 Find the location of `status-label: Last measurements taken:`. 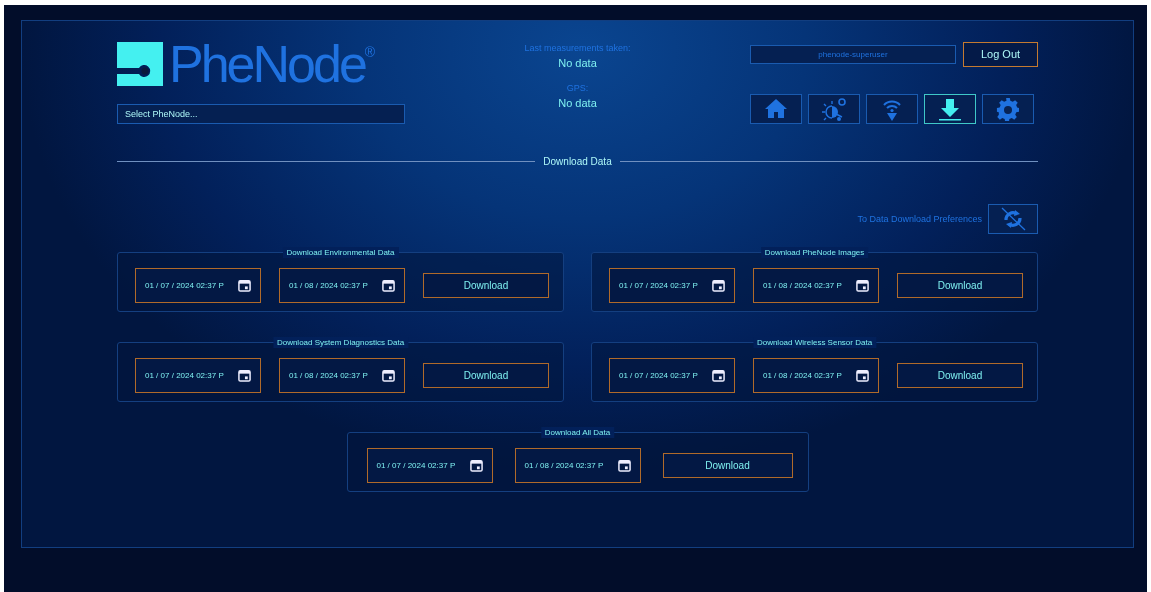

status-label: Last measurements taken: is located at coordinates (577, 48).